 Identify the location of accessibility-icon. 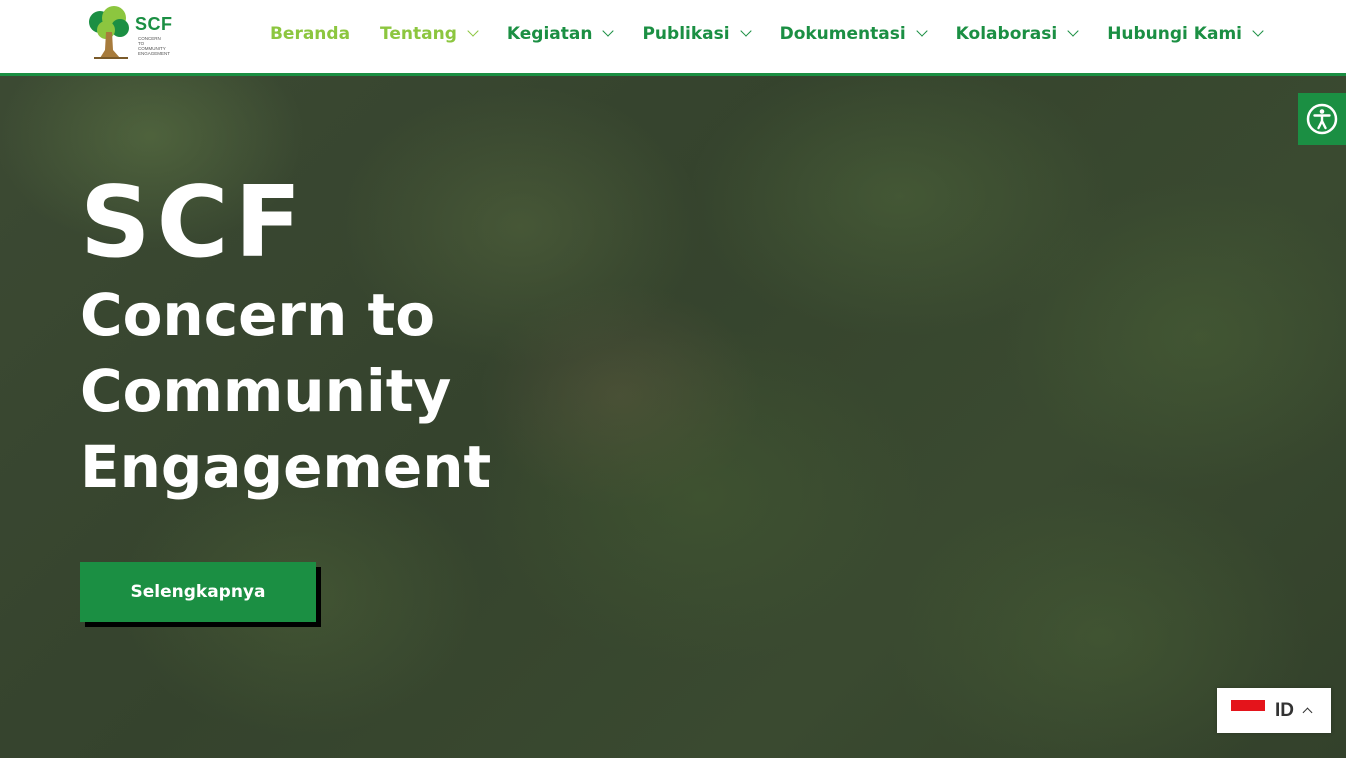
(1322, 119).